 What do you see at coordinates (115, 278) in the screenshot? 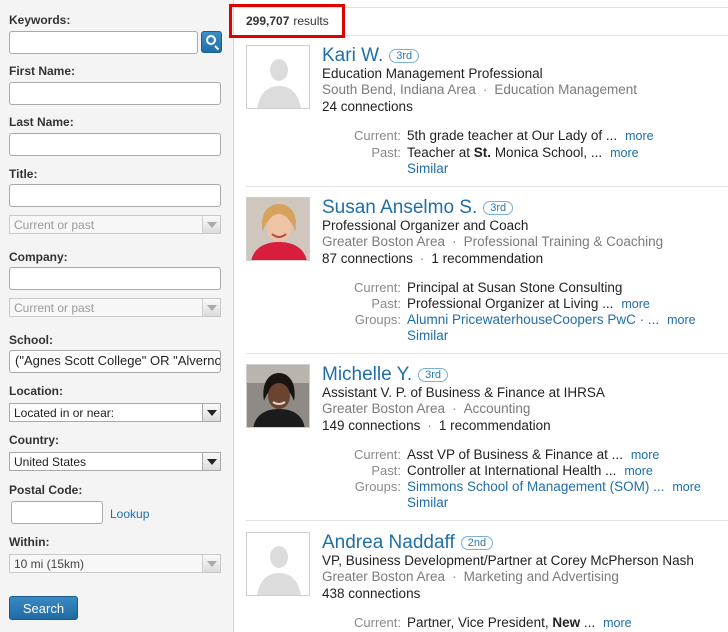
I see `company-input` at bounding box center [115, 278].